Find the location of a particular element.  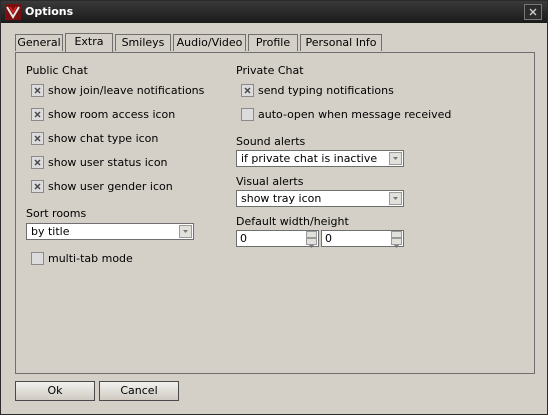

public-chat-heading: Public Chat is located at coordinates (57, 70).